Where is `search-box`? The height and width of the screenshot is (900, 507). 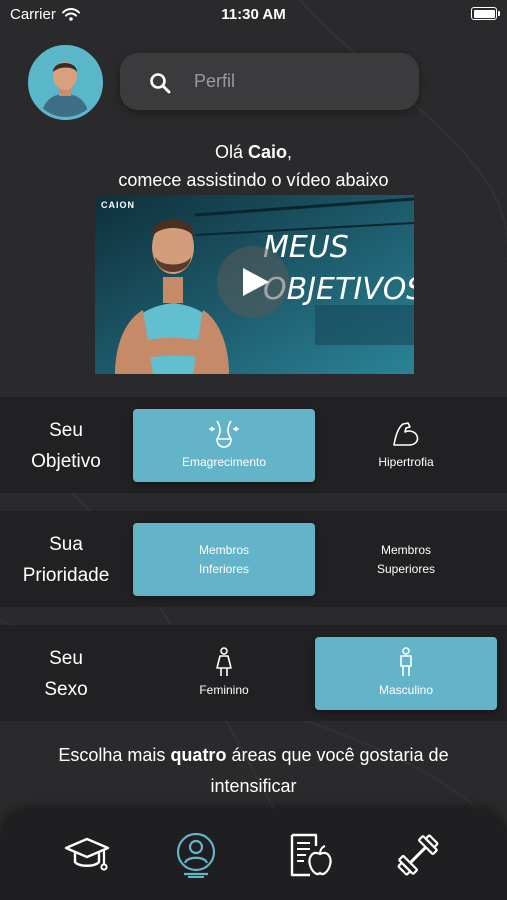
search-box is located at coordinates (269, 81).